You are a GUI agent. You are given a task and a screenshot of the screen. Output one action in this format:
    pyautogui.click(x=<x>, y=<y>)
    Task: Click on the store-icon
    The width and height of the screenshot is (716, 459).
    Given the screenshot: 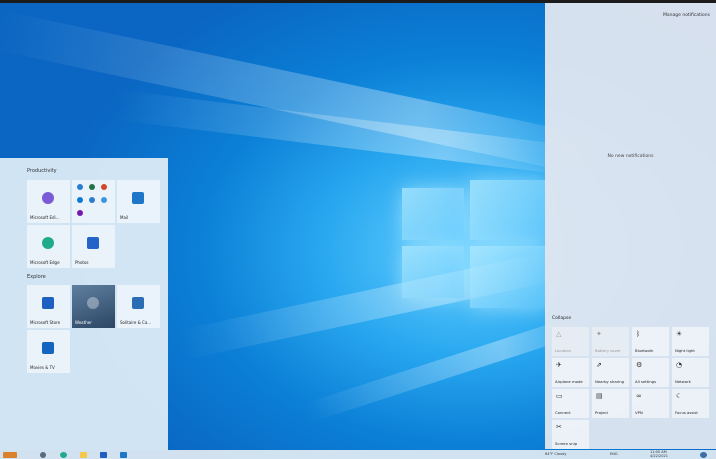 What is the action you would take?
    pyautogui.click(x=48, y=303)
    